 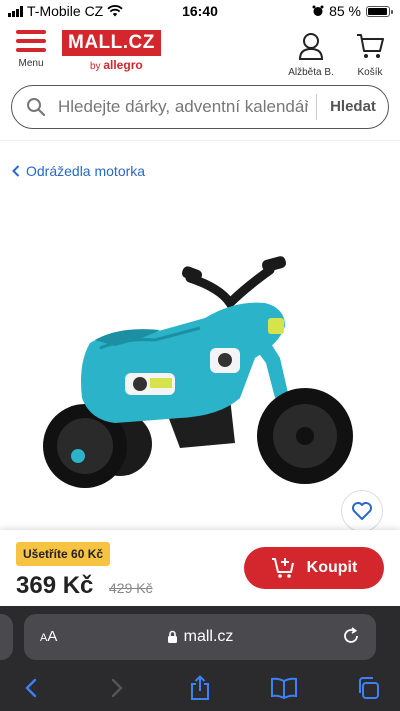 What do you see at coordinates (183, 106) in the screenshot?
I see `search-input: Hledejte dárky, adventní kalendáře` at bounding box center [183, 106].